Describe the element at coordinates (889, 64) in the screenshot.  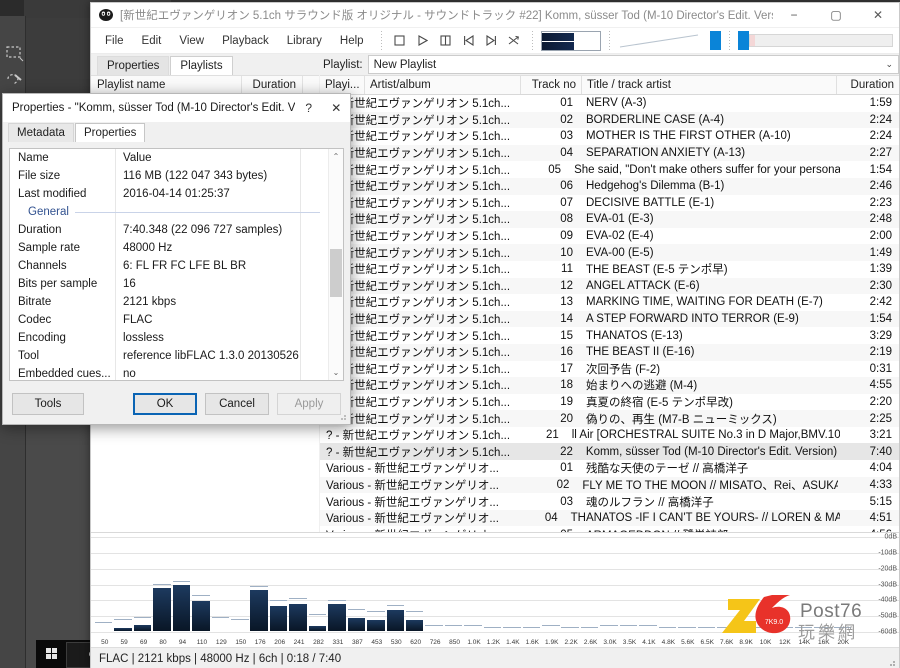
I see `chevron-down-icon: ⌄` at that location.